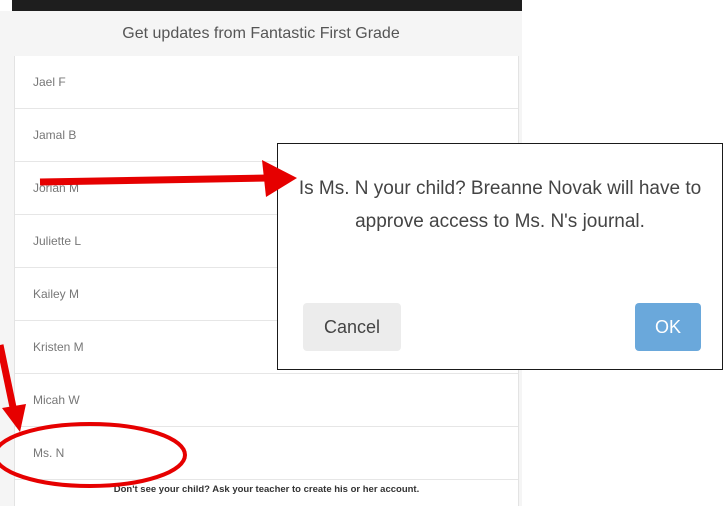 The image size is (725, 506). What do you see at coordinates (267, 5) in the screenshot?
I see `window-top-bar` at bounding box center [267, 5].